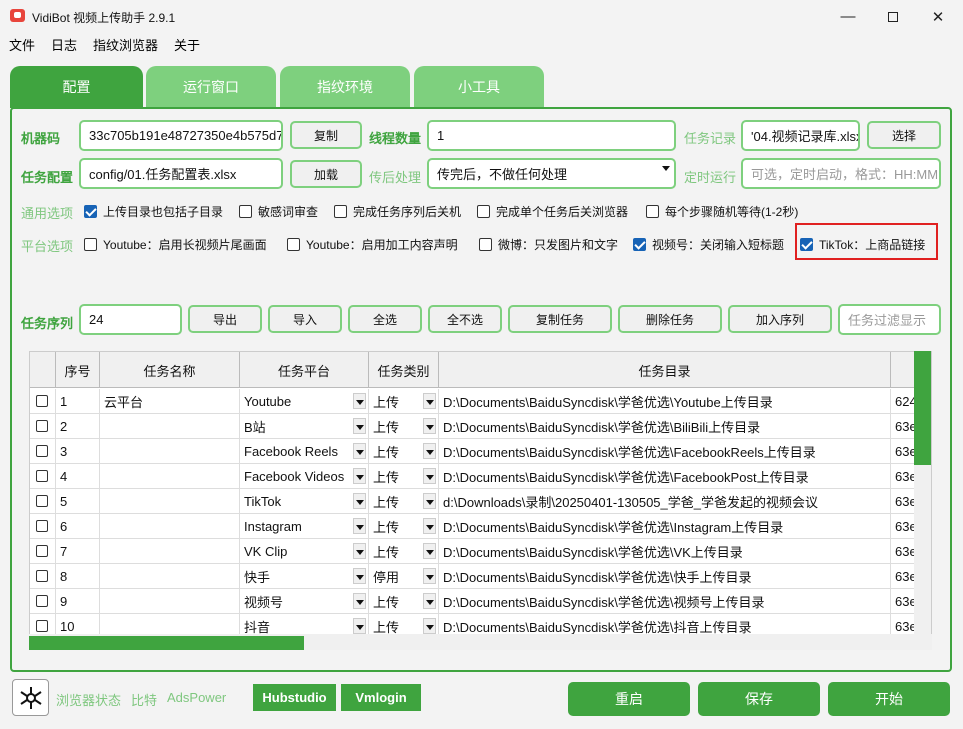 The width and height of the screenshot is (963, 729). I want to click on row-platform-select: Facebook Videos, so click(304, 476).